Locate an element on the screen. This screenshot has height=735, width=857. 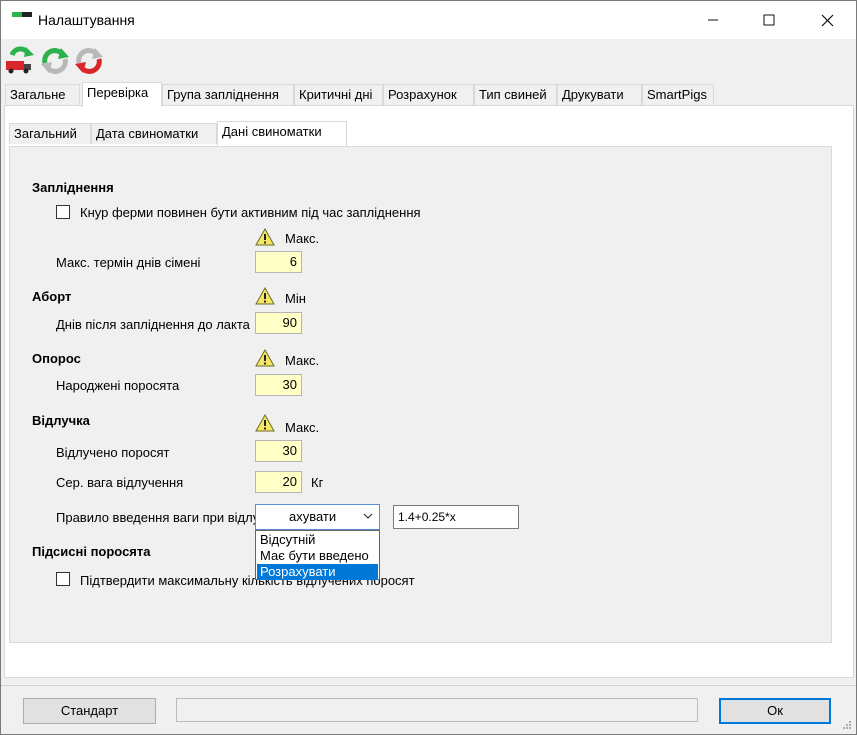
tab-critical-days: Критичні дні is located at coordinates (338, 94).